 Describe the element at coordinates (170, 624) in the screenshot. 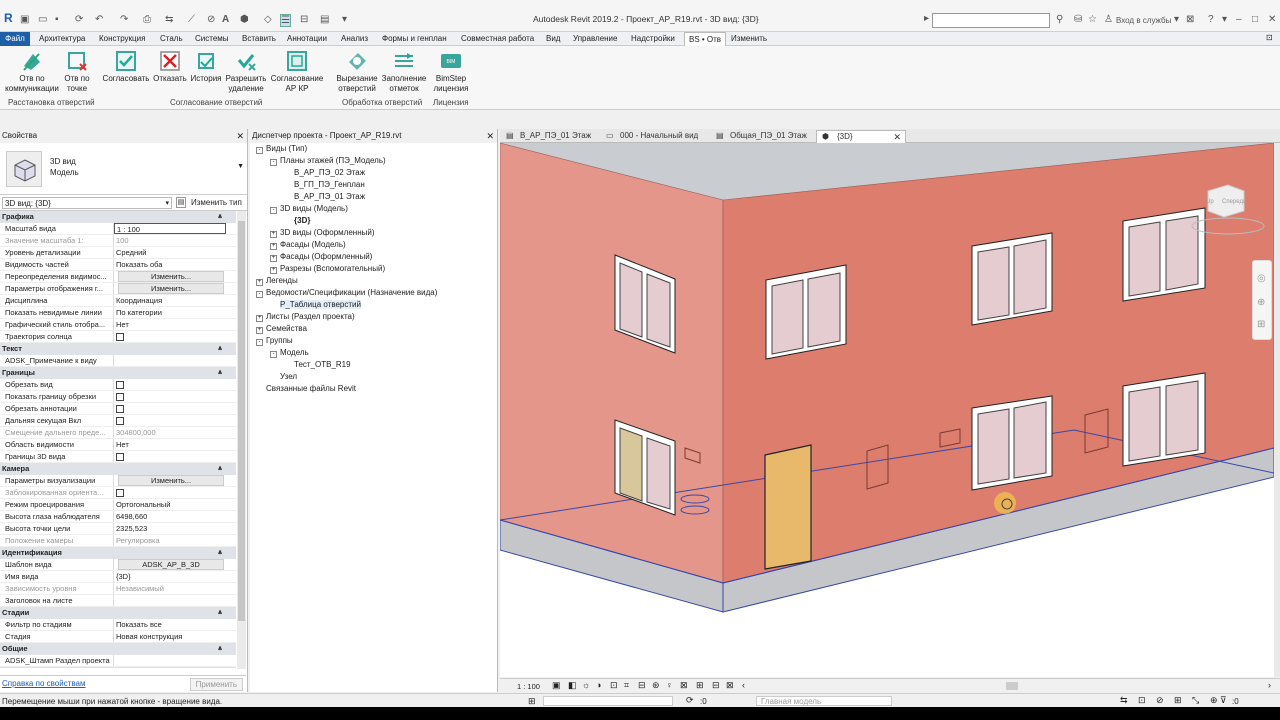

I see `property-value: Показать все` at that location.